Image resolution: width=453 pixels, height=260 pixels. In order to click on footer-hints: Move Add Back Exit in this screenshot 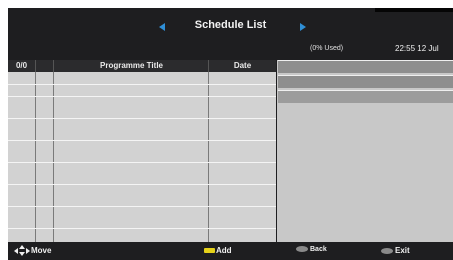, I will do `click(230, 251)`.